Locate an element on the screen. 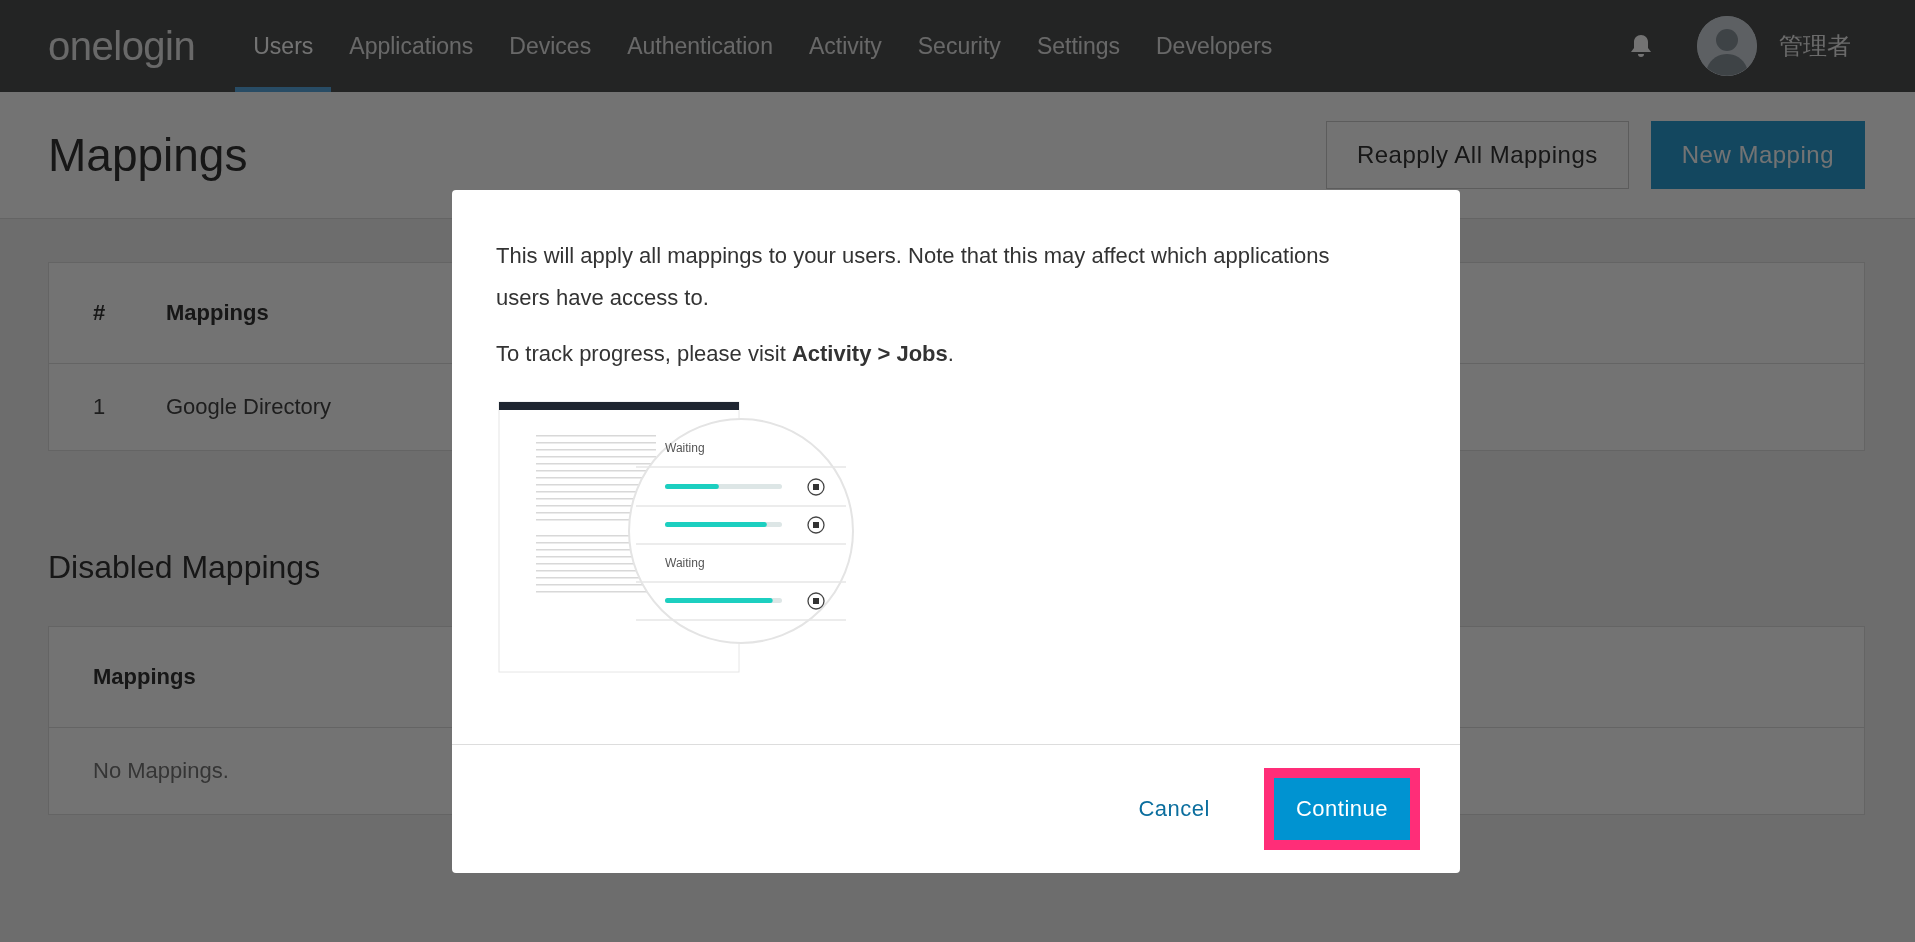 The width and height of the screenshot is (1915, 942). nav-tab: Applications is located at coordinates (411, 46).